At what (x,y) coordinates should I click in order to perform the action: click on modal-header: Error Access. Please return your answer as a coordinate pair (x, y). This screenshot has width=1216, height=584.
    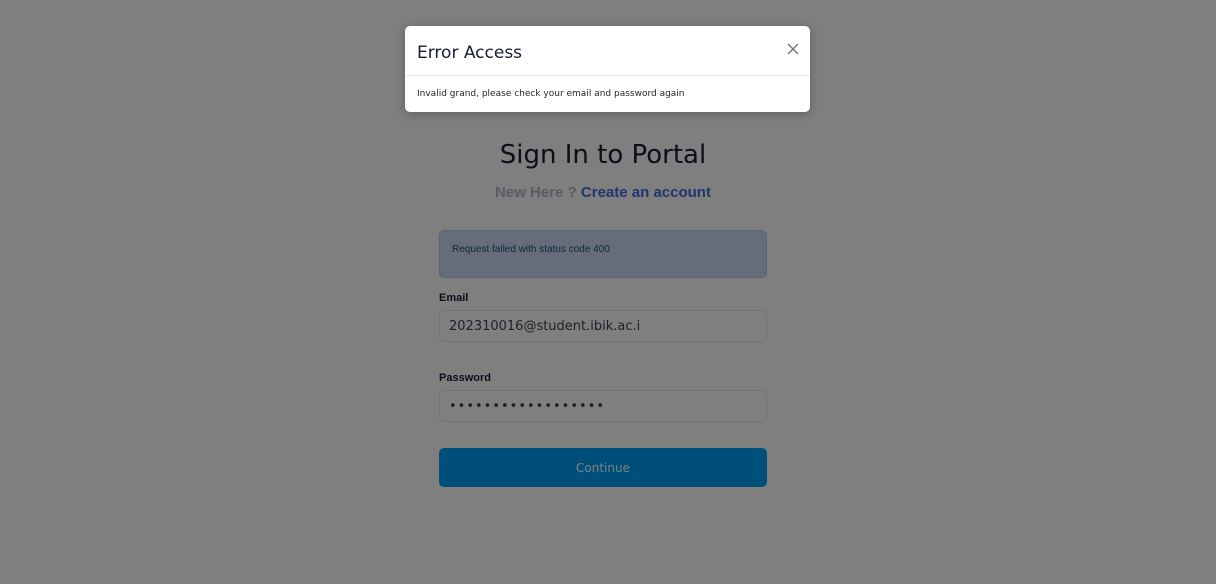
    Looking at the image, I should click on (607, 51).